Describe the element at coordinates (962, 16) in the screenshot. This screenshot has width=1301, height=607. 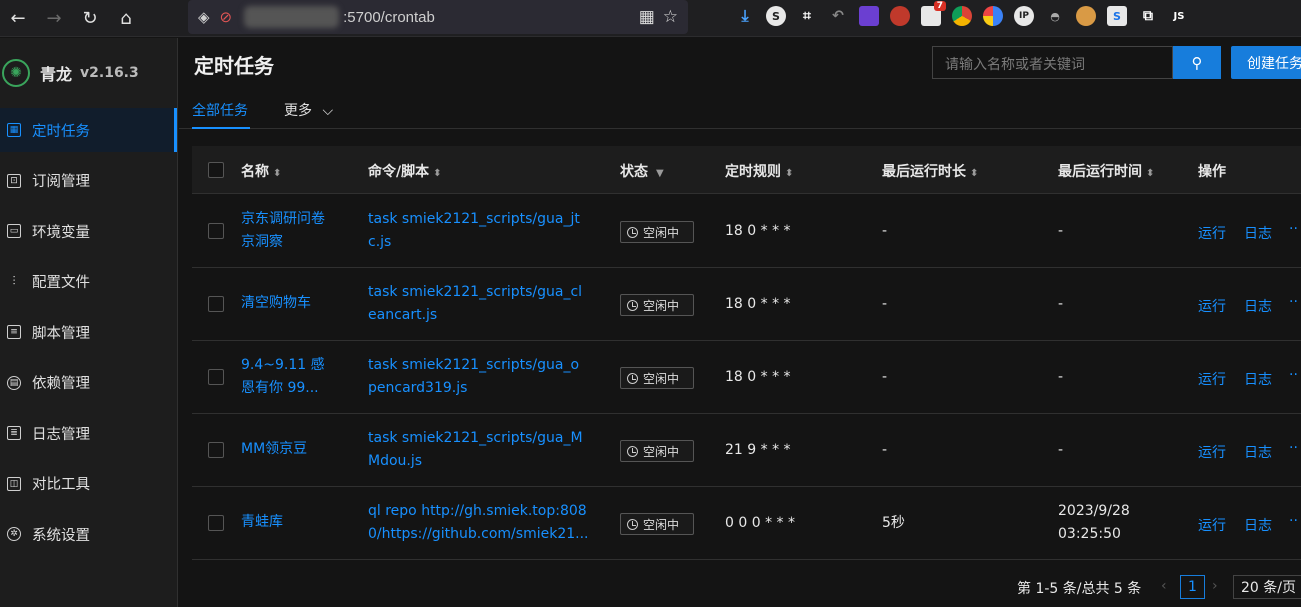
I see `chrome-icon` at that location.